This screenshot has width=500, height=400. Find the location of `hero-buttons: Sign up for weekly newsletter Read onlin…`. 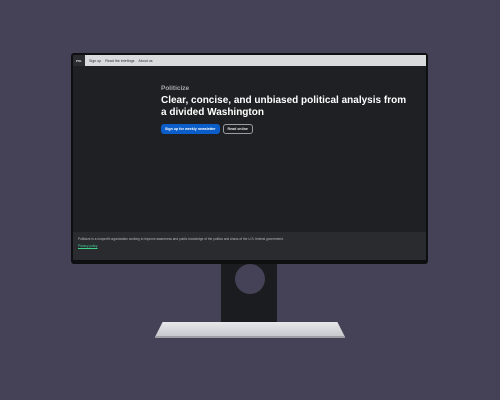

hero-buttons: Sign up for weekly newsletter Read onlin… is located at coordinates (286, 129).